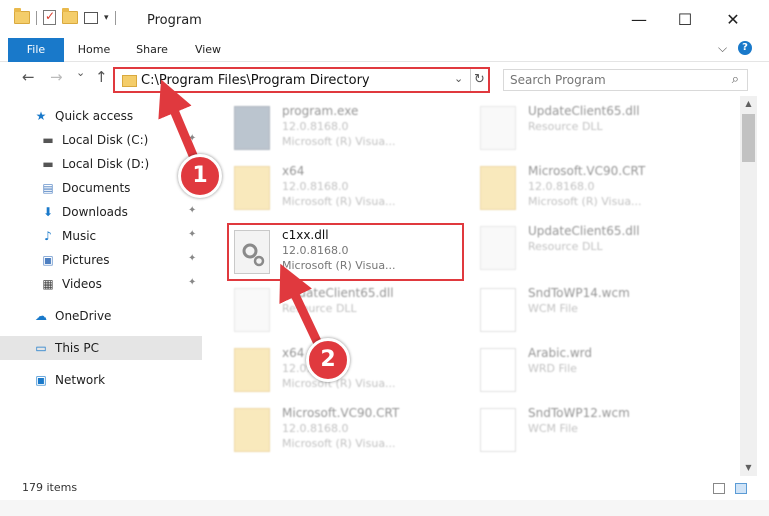  I want to click on file-name: Arabic.wrd, so click(560, 353).